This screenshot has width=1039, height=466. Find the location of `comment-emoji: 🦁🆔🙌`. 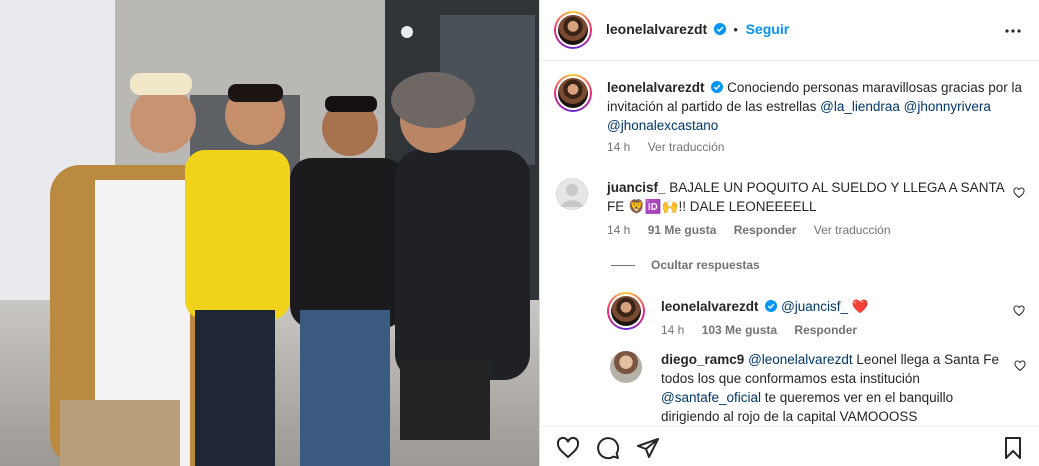

comment-emoji: 🦁🆔🙌 is located at coordinates (653, 206).